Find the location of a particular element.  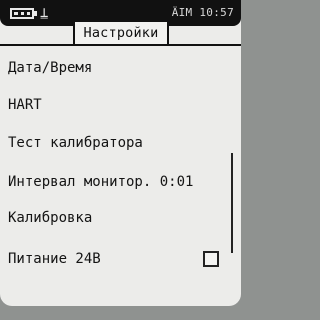

menu-item-power-24v: Питание 24В is located at coordinates (122, 259).